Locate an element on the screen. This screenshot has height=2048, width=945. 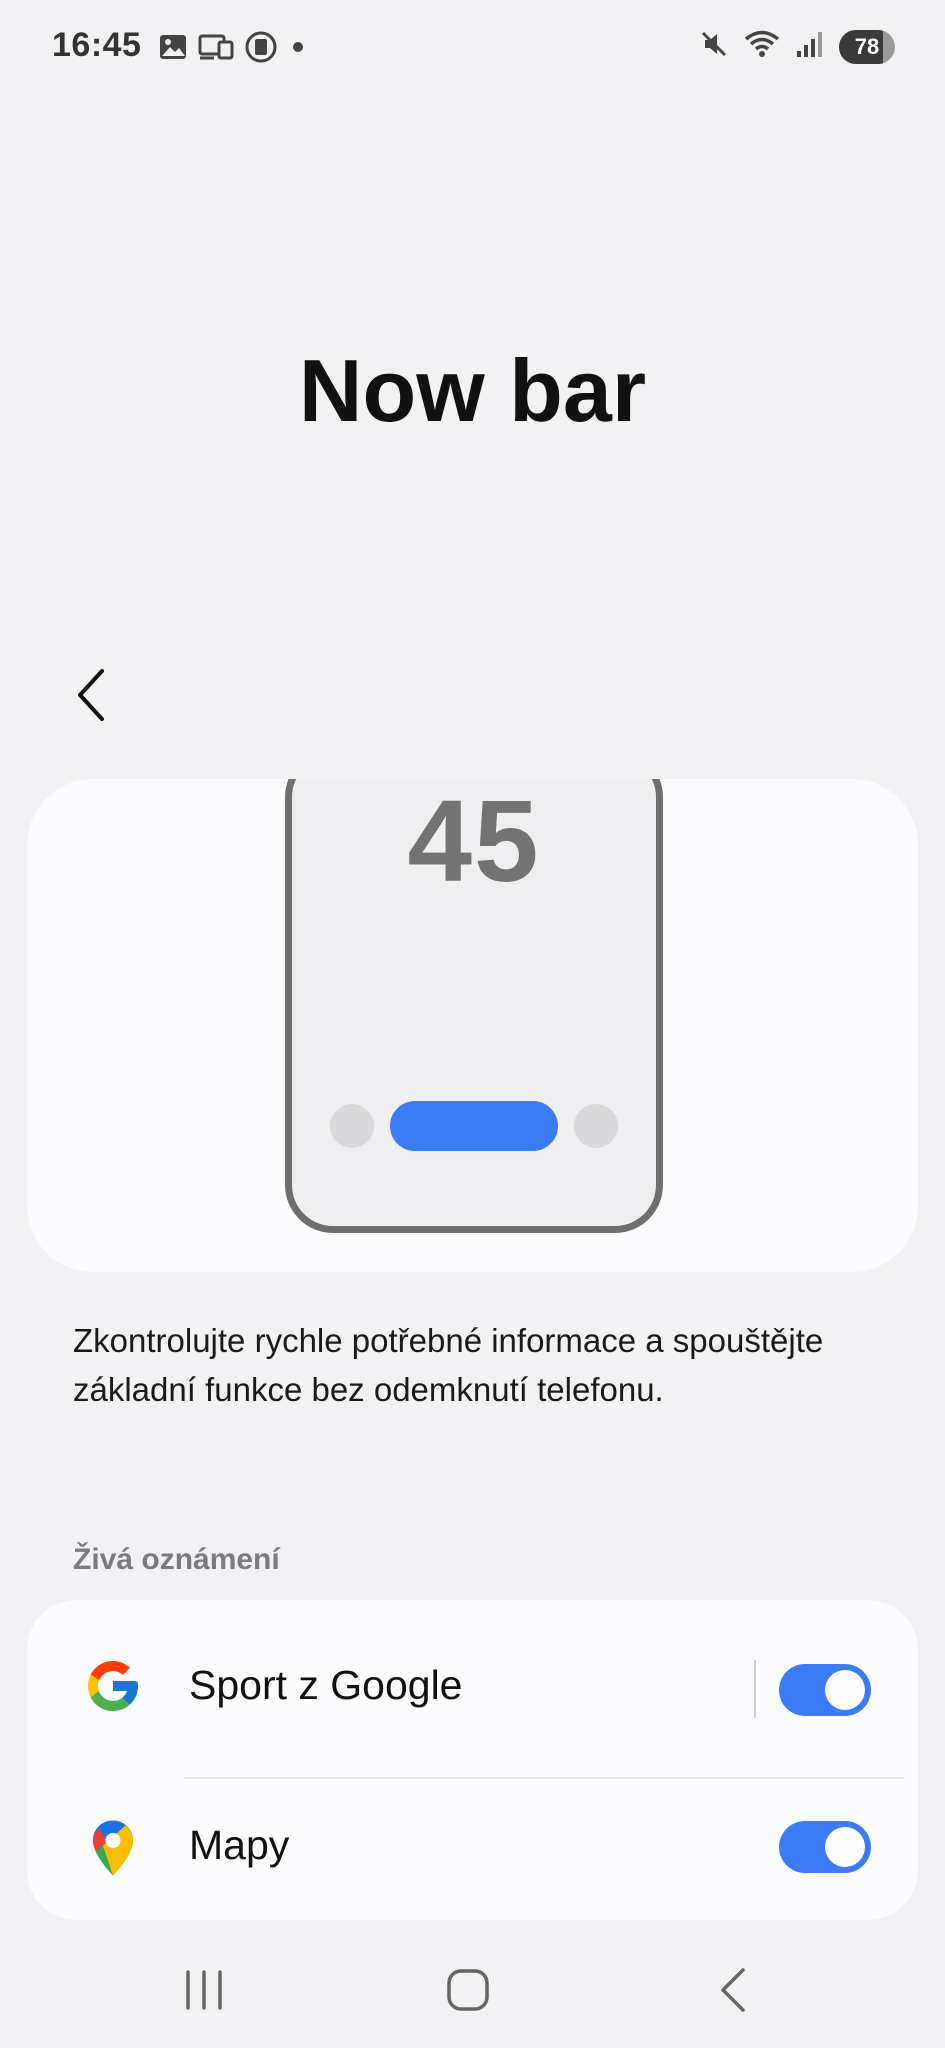
cast-icon is located at coordinates (216, 47).